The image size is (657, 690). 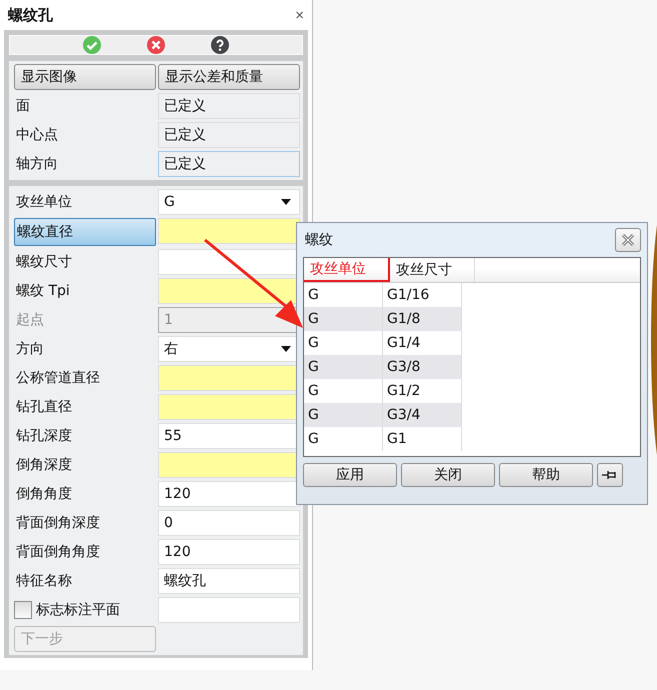 What do you see at coordinates (422, 439) in the screenshot?
I see `table-cell: G1` at bounding box center [422, 439].